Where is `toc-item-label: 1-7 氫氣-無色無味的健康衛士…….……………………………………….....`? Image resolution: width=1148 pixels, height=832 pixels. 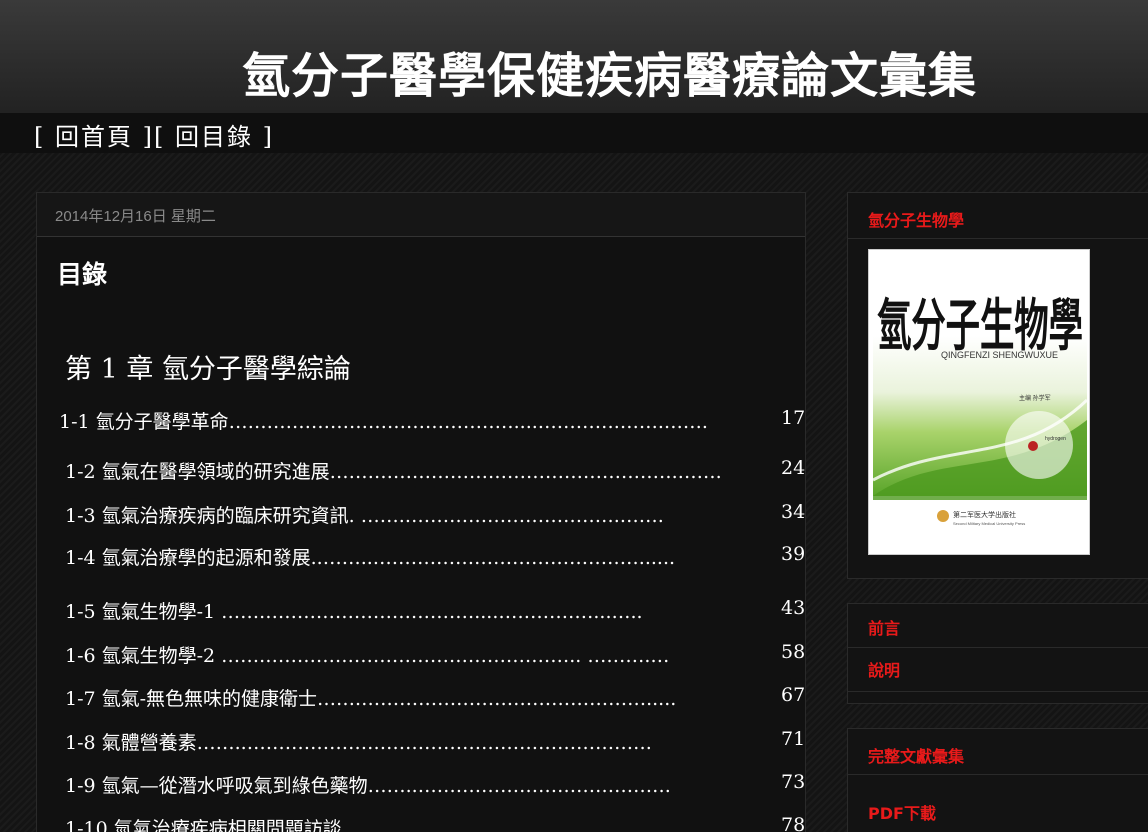
toc-item-label: 1-7 氫氣-無色無味的健康衛士…….………………………………………..... is located at coordinates (371, 699).